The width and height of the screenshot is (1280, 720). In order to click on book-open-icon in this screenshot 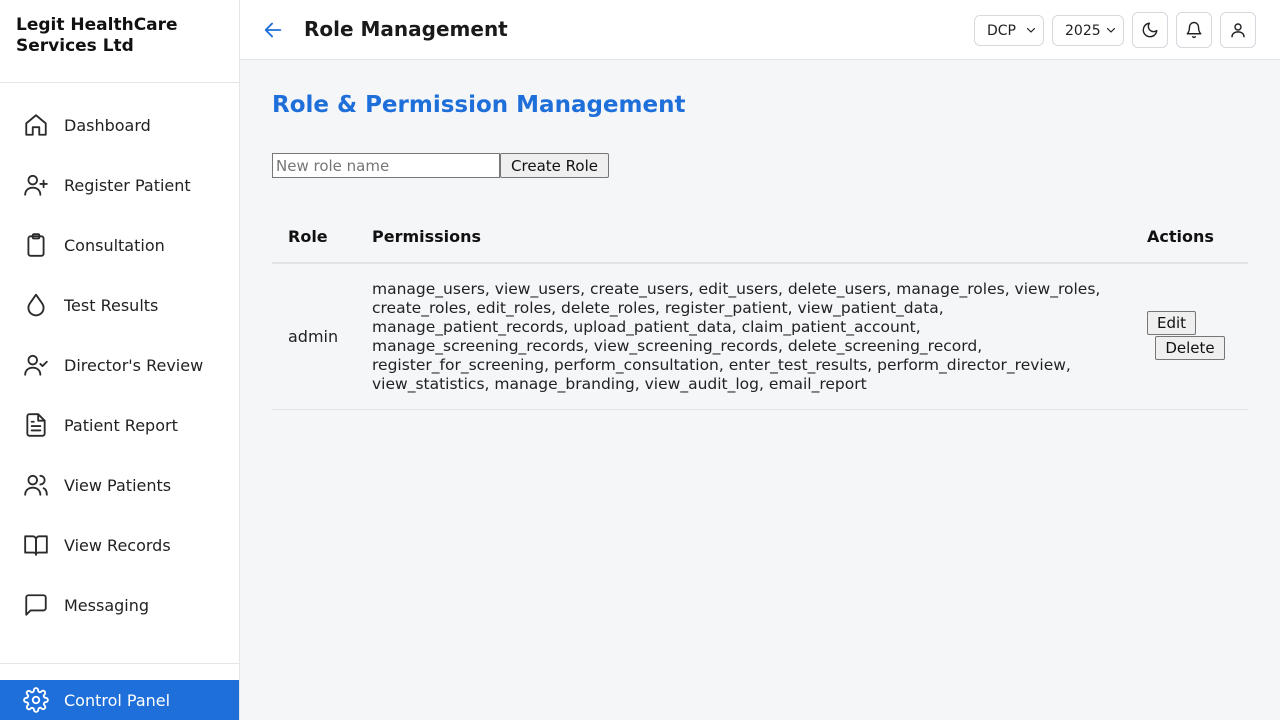, I will do `click(36, 545)`.